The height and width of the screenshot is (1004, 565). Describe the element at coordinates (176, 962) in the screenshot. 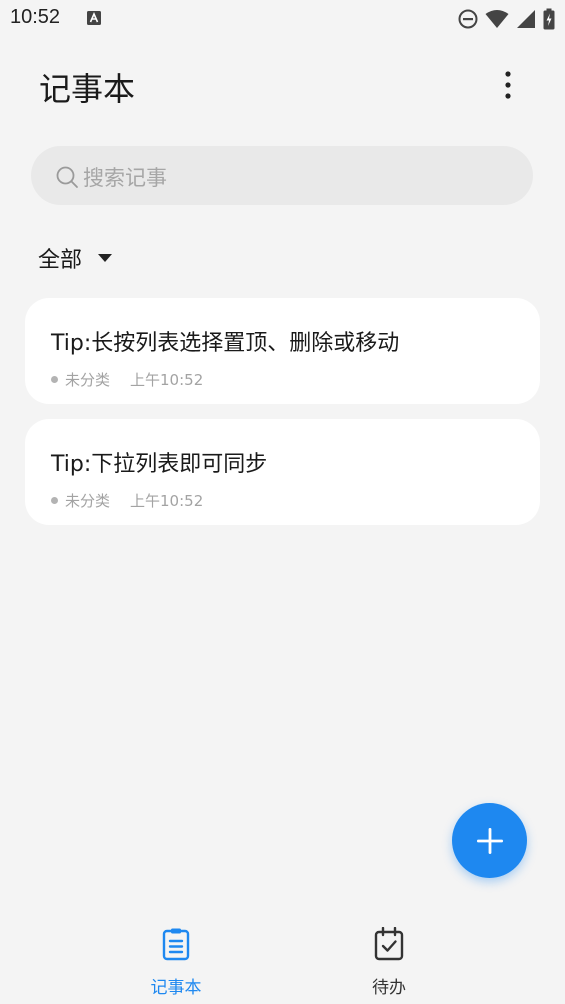

I see `nav-item-notes: 记事本` at that location.